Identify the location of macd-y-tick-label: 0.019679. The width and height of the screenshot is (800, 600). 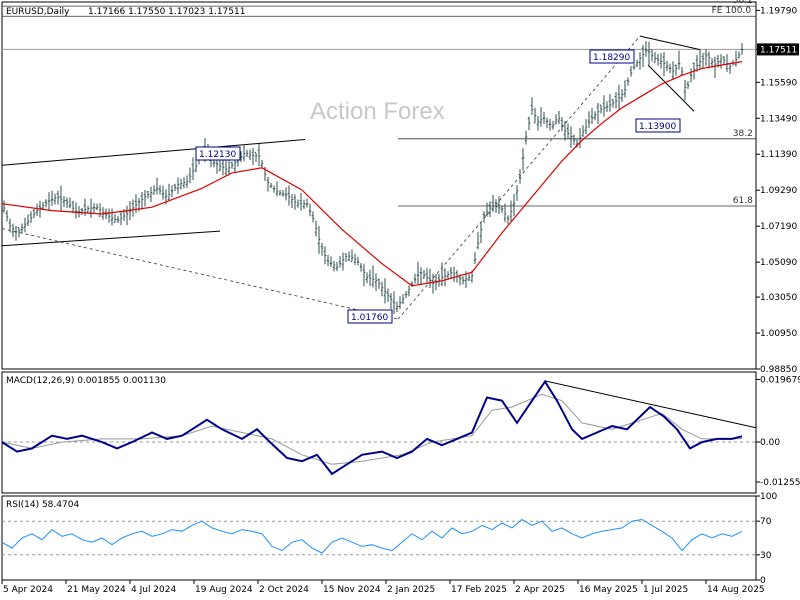
(780, 380).